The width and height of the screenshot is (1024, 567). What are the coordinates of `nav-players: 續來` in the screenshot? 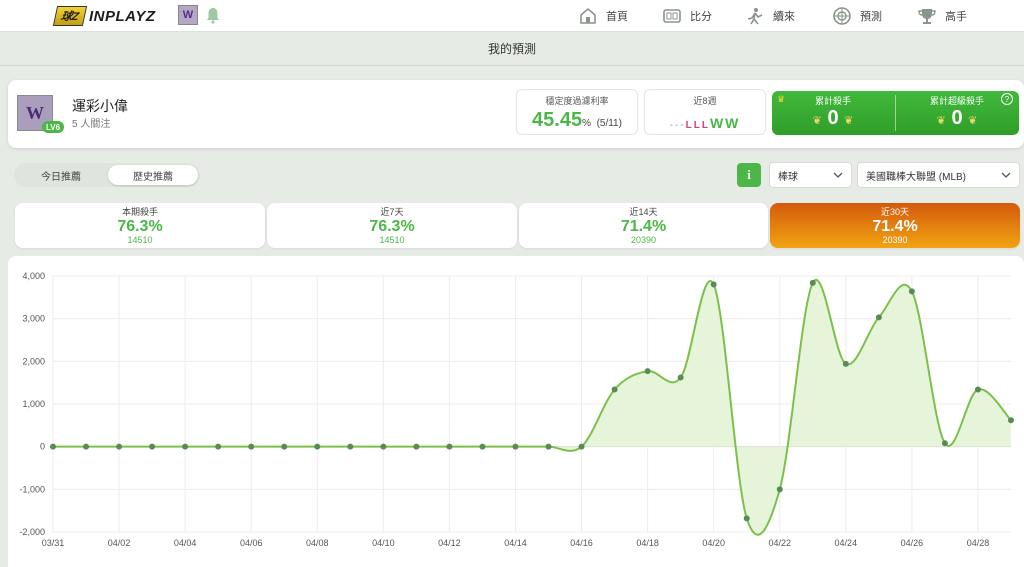 It's located at (770, 16).